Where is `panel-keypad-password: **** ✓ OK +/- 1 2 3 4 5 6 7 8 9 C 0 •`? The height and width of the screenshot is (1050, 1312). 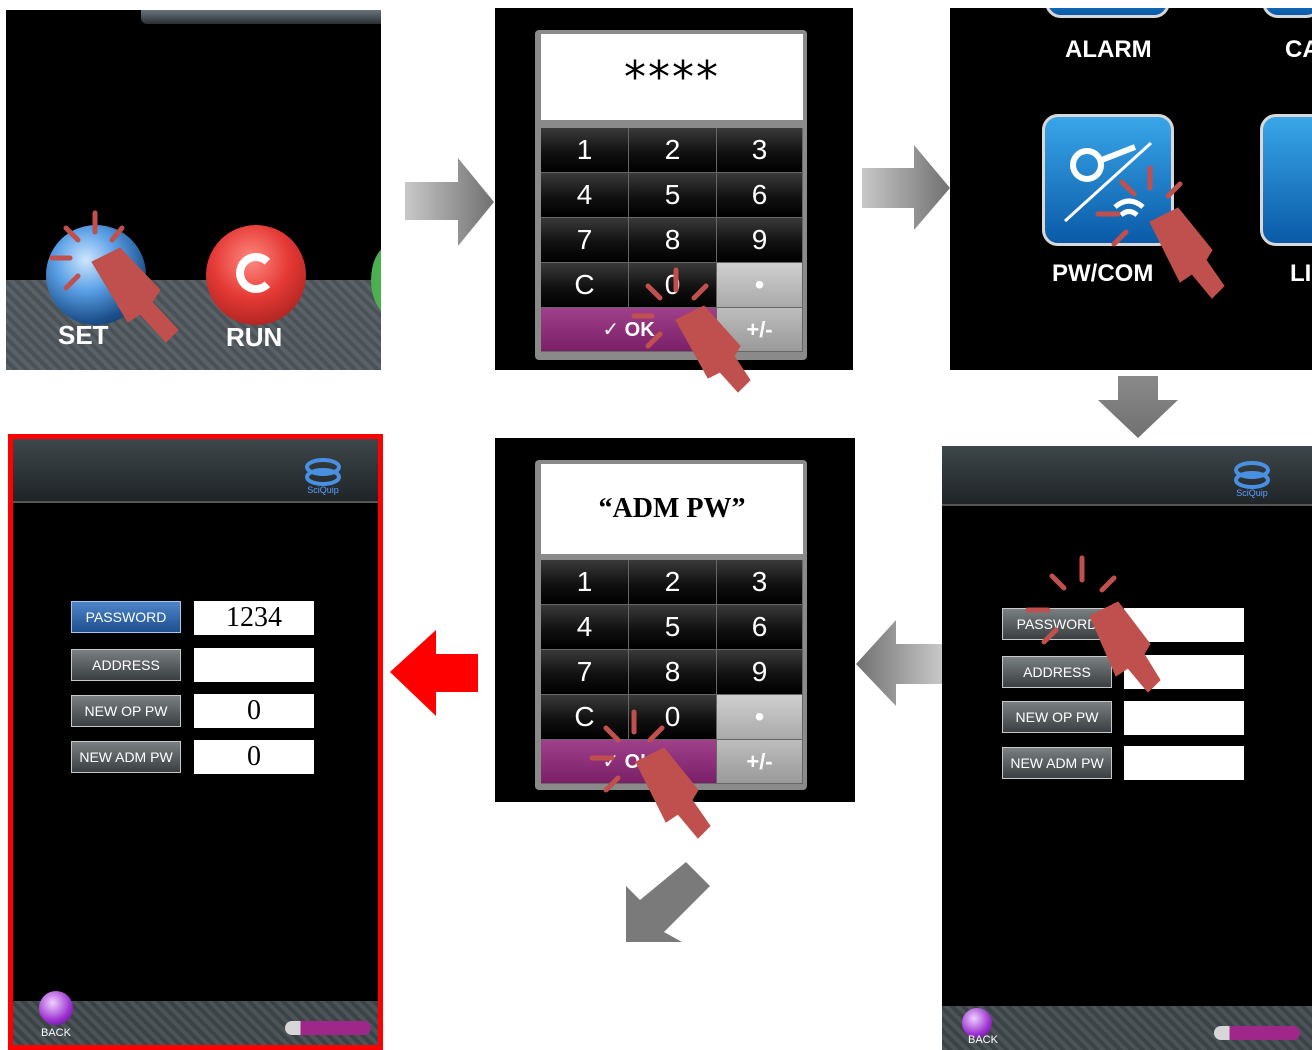
panel-keypad-password: **** ✓ OK +/- 1 2 3 4 5 6 7 8 9 C 0 • is located at coordinates (674, 189).